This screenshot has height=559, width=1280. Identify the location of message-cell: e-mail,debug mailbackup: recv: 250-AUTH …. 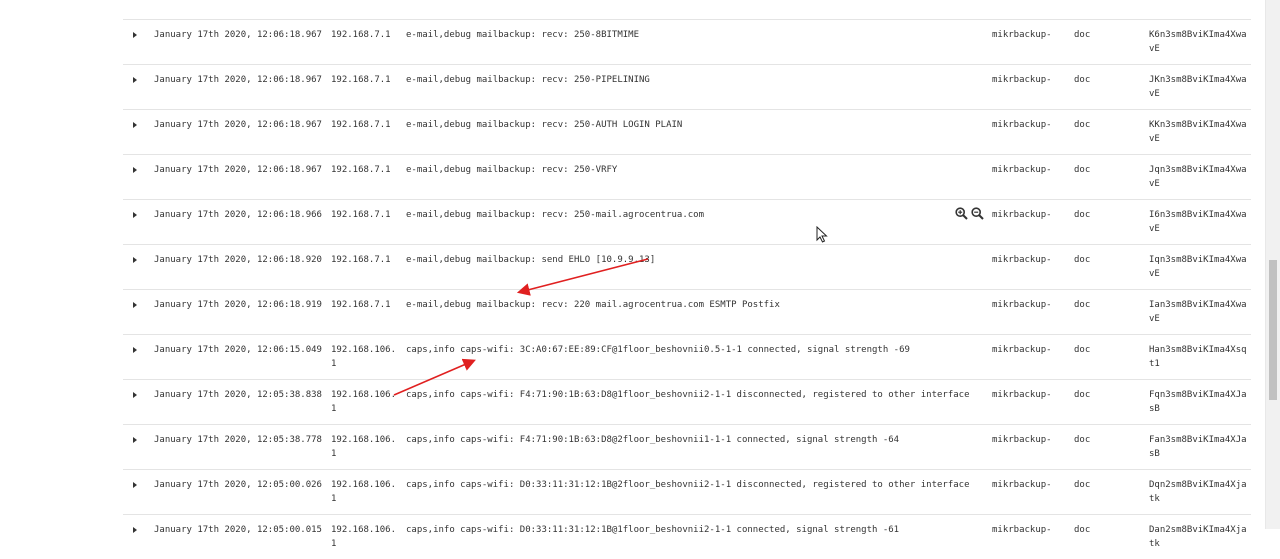
(544, 125).